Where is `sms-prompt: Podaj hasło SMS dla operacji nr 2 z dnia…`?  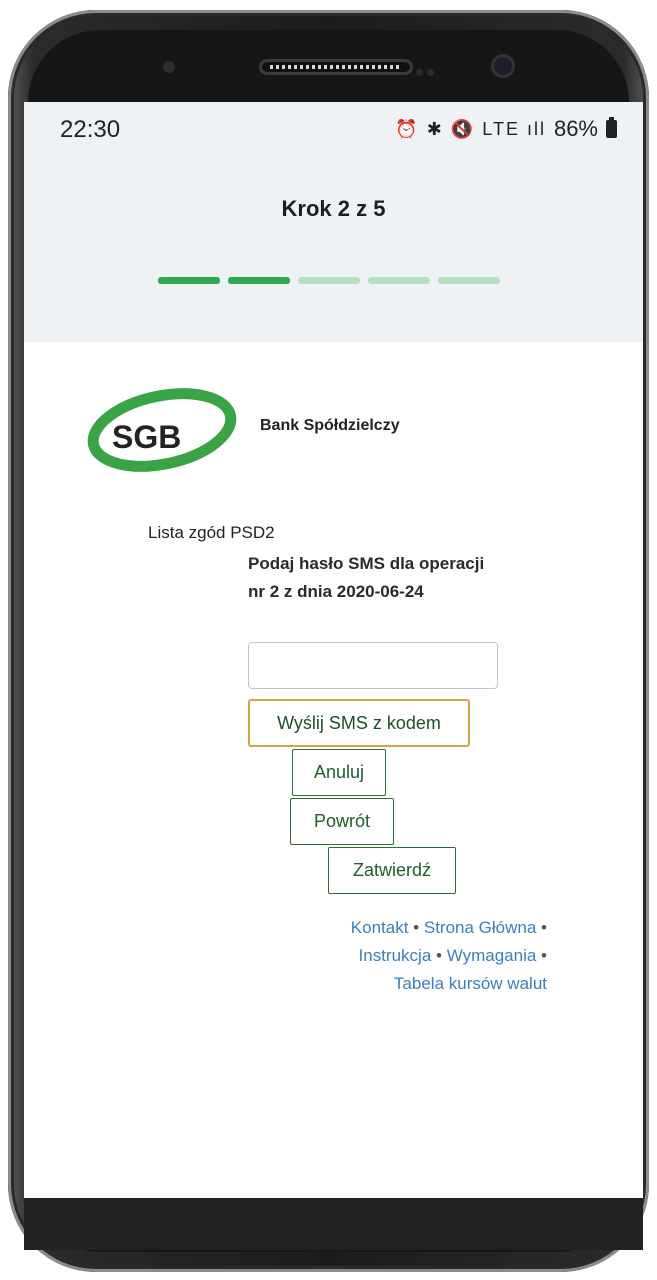
sms-prompt: Podaj hasło SMS dla operacji nr 2 z dnia… is located at coordinates (366, 577).